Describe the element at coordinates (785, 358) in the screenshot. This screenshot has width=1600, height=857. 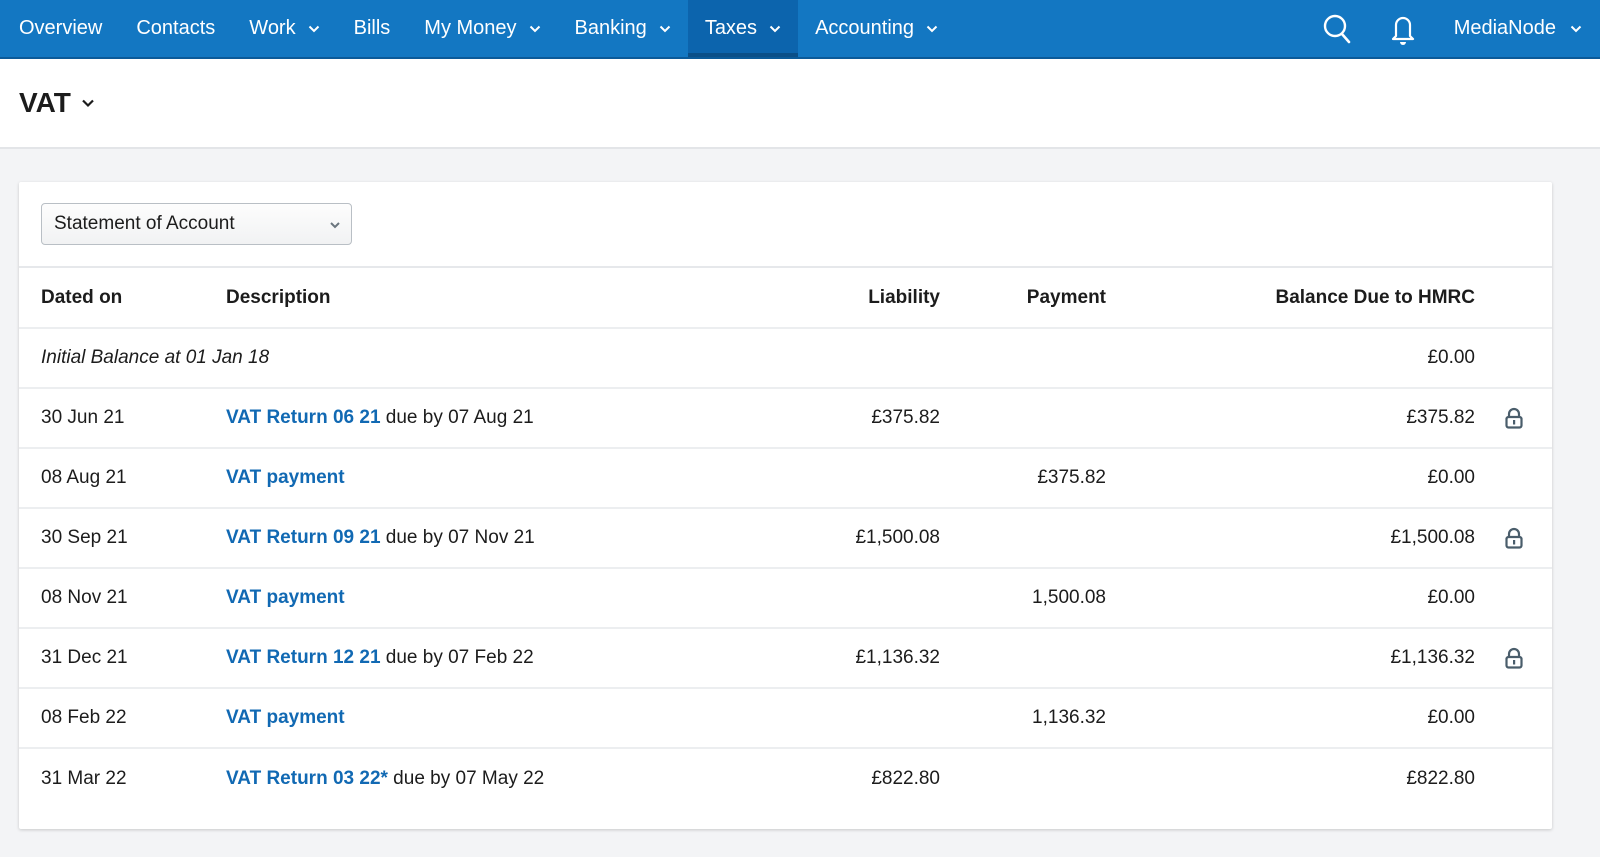
I see `initial-balance-row: Initial Balance at 01 Jan 18 £0.00` at that location.